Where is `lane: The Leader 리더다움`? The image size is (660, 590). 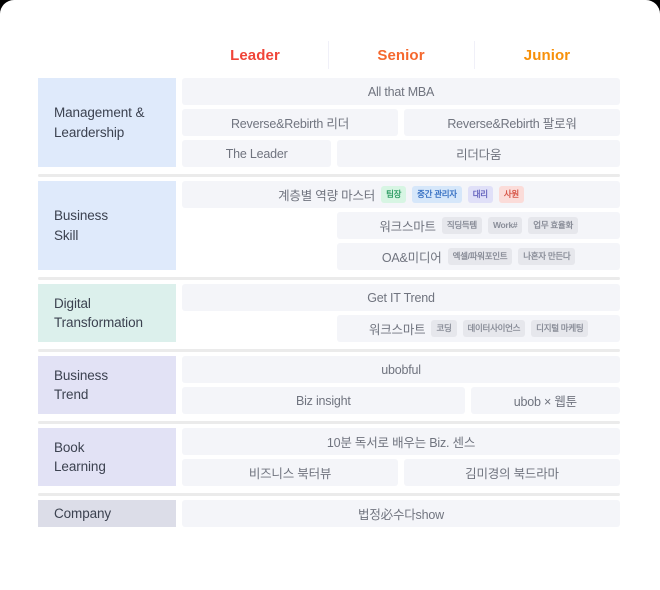 lane: The Leader 리더다움 is located at coordinates (401, 153).